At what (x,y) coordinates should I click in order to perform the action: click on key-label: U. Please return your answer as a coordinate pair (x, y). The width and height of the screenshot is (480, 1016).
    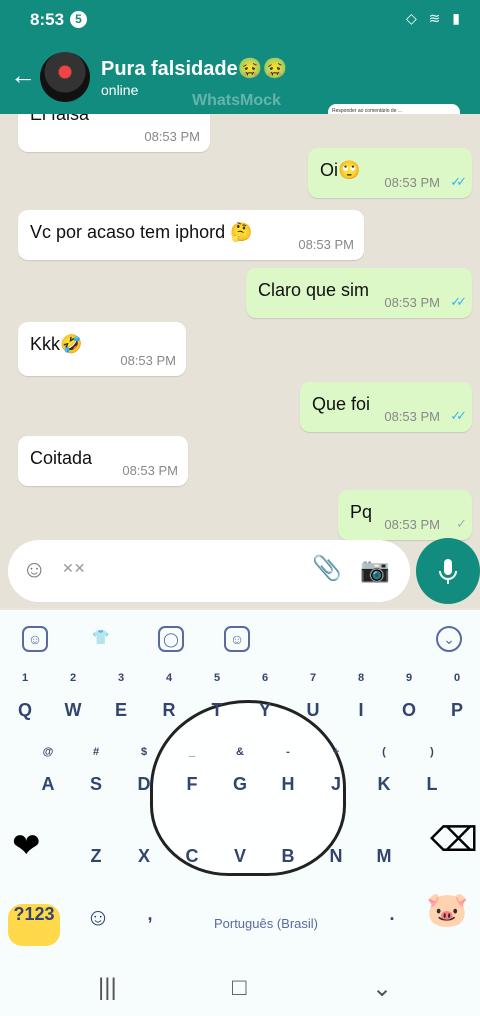
    Looking at the image, I should click on (313, 710).